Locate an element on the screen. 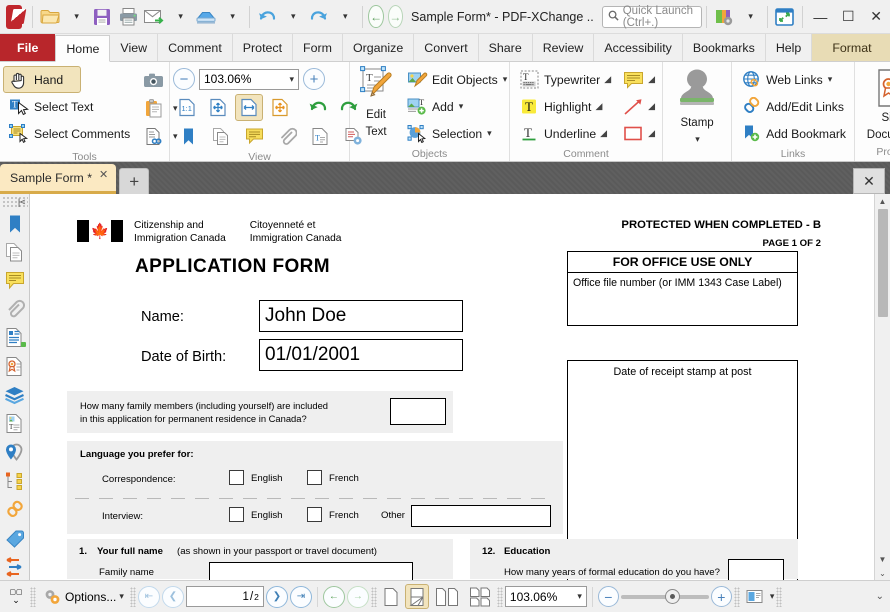  nav-comments-icon is located at coordinates (15, 280).